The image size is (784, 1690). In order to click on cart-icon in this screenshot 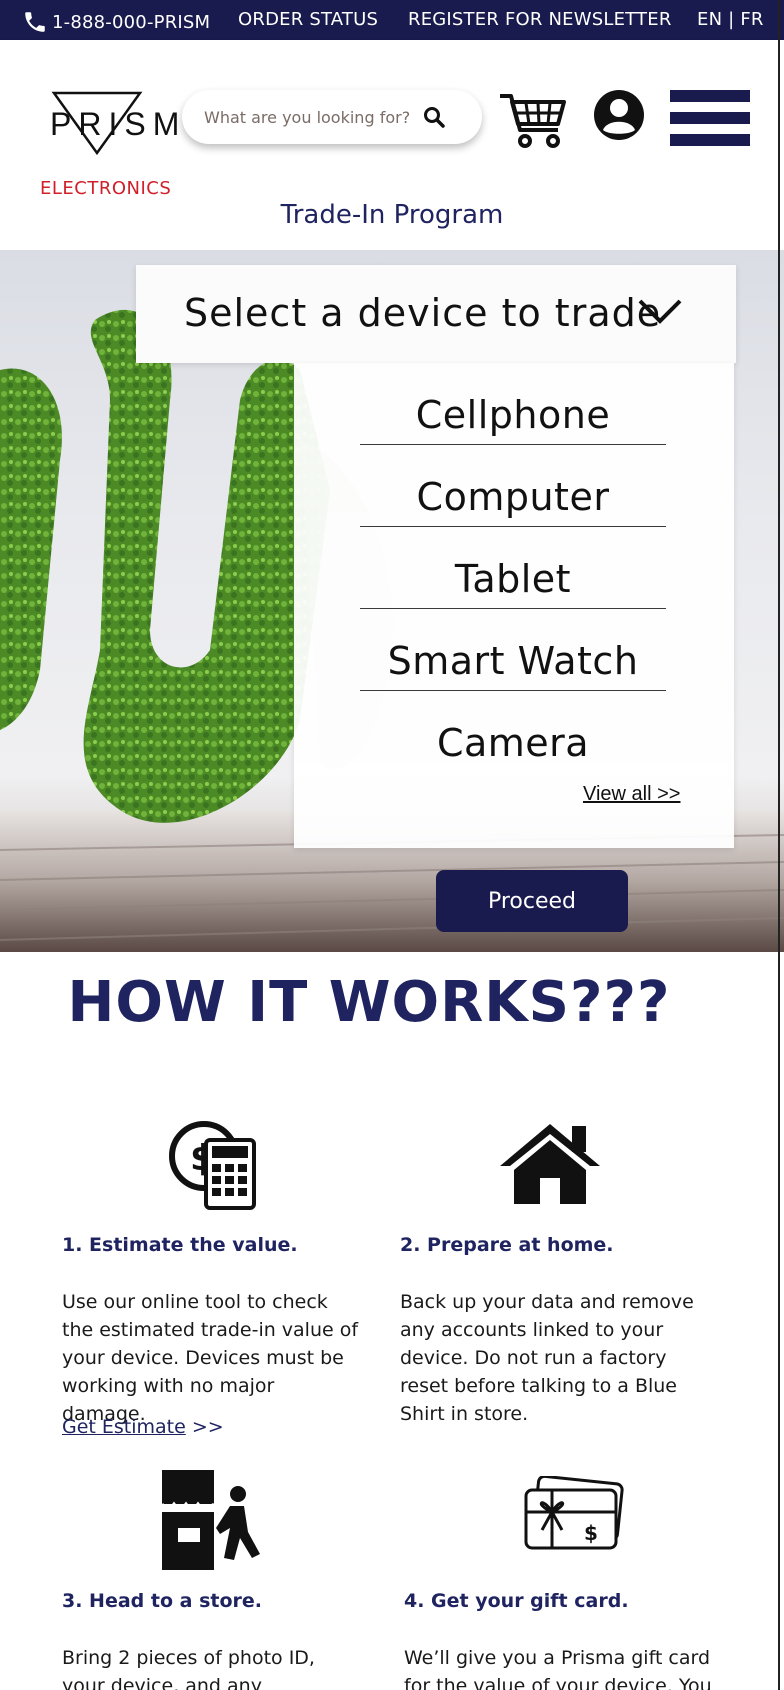, I will do `click(533, 120)`.